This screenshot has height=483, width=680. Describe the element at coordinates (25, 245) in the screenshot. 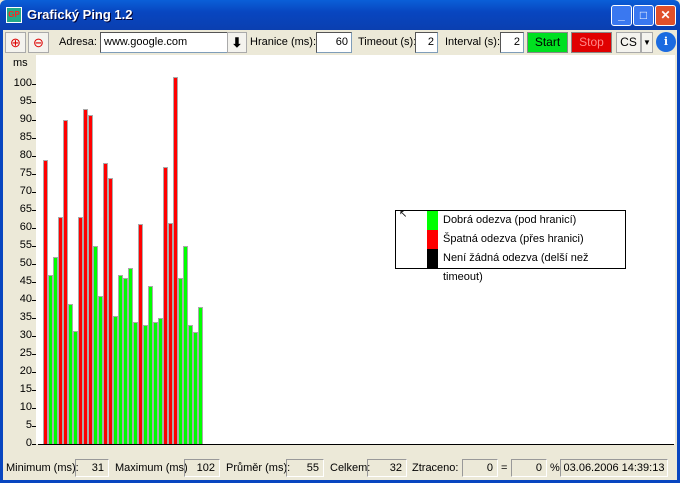

I see `y-tick-label: 55` at that location.